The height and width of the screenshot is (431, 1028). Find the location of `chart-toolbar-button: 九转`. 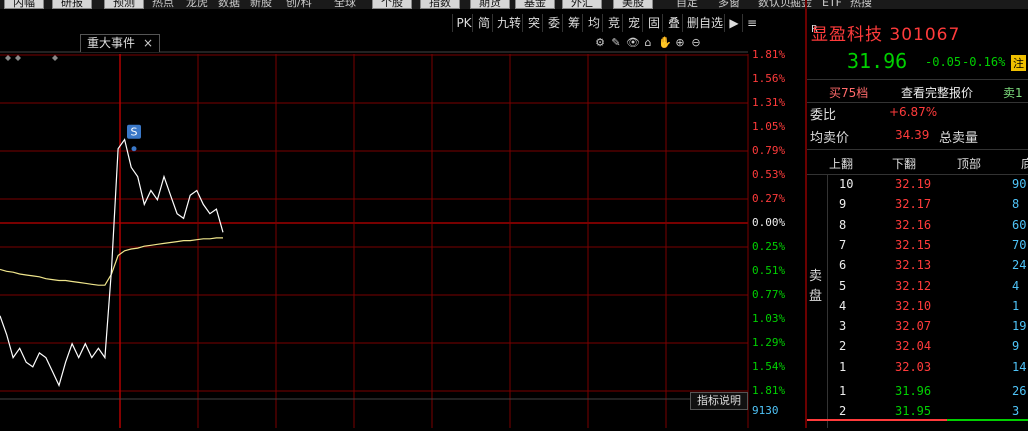

chart-toolbar-button: 九转 is located at coordinates (508, 23).